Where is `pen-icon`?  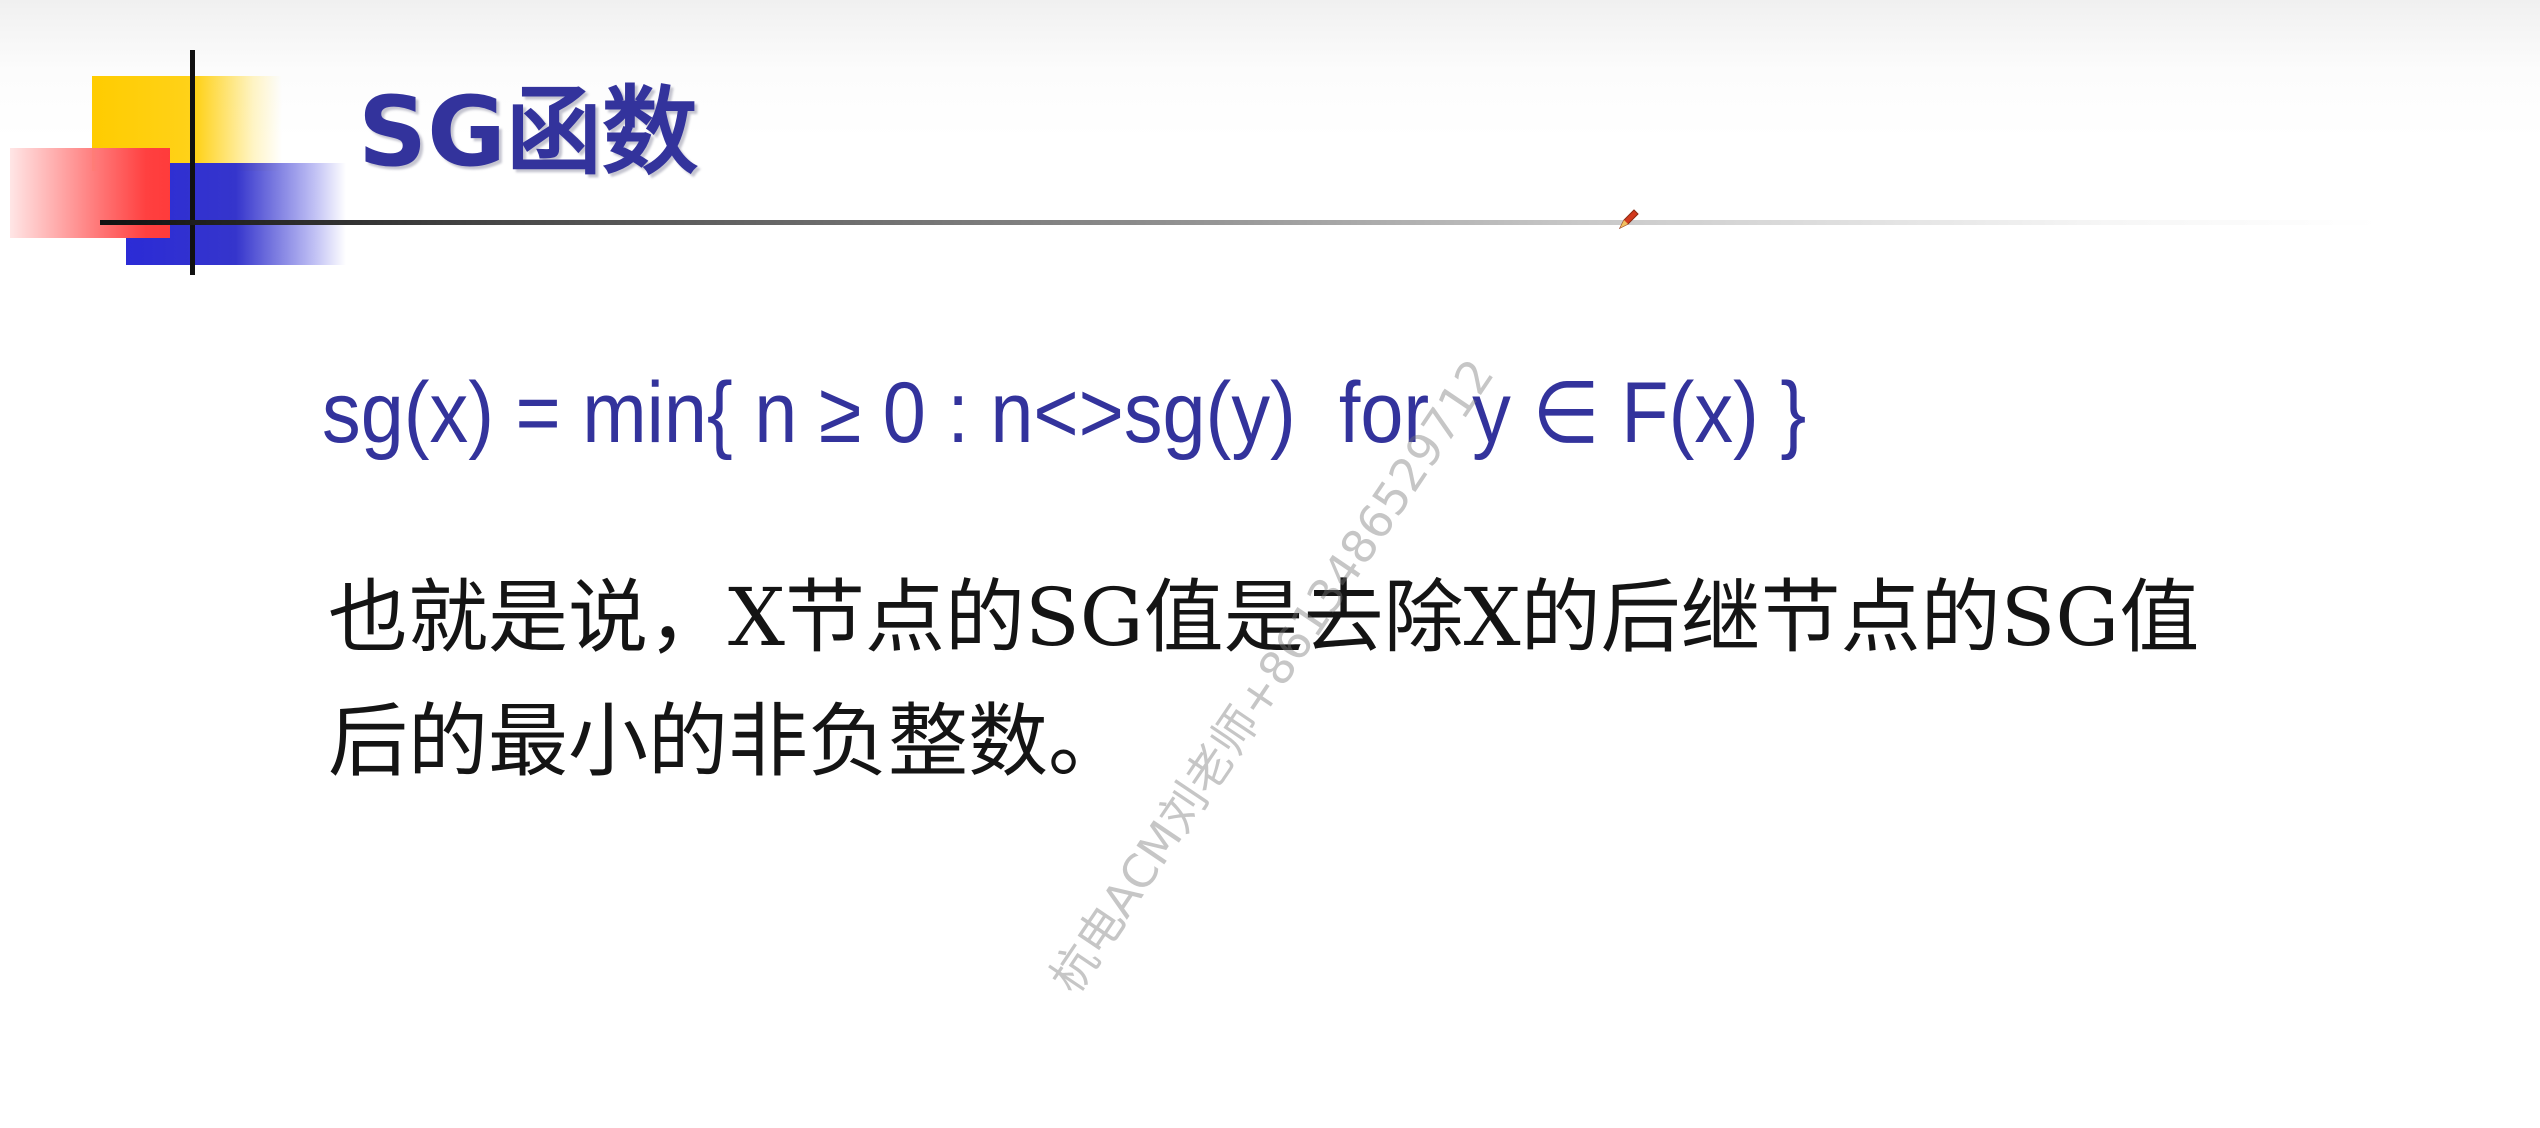 pen-icon is located at coordinates (1628, 219).